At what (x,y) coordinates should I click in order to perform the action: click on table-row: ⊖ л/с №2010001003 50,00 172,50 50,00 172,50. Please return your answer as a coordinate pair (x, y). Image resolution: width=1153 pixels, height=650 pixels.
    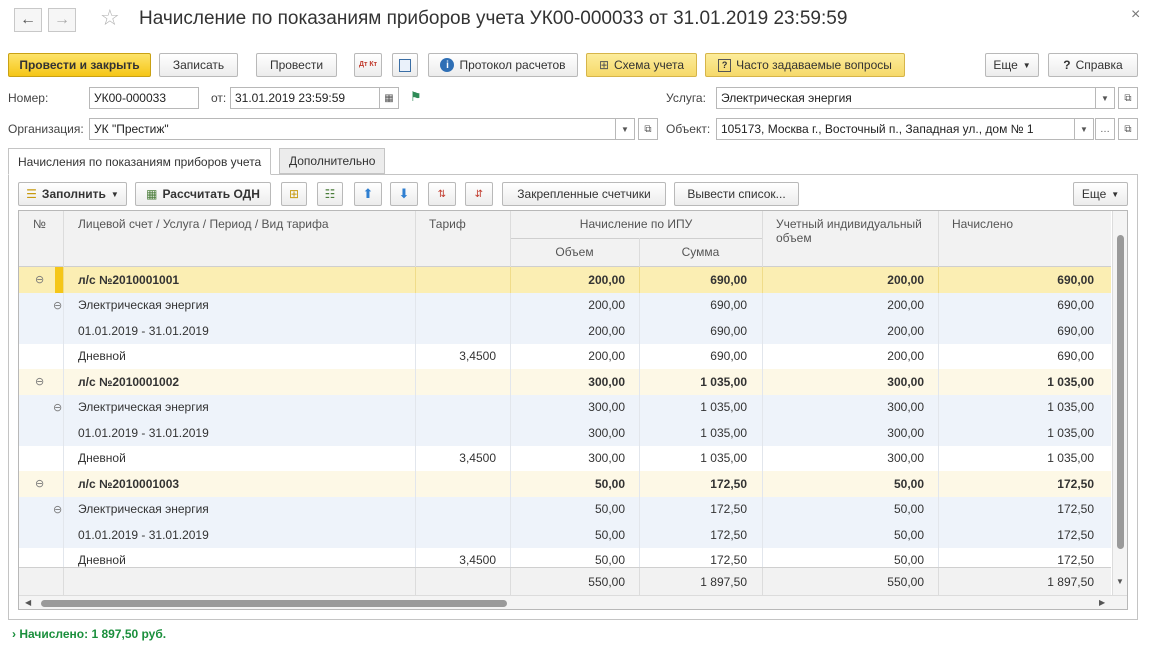
    Looking at the image, I should click on (565, 484).